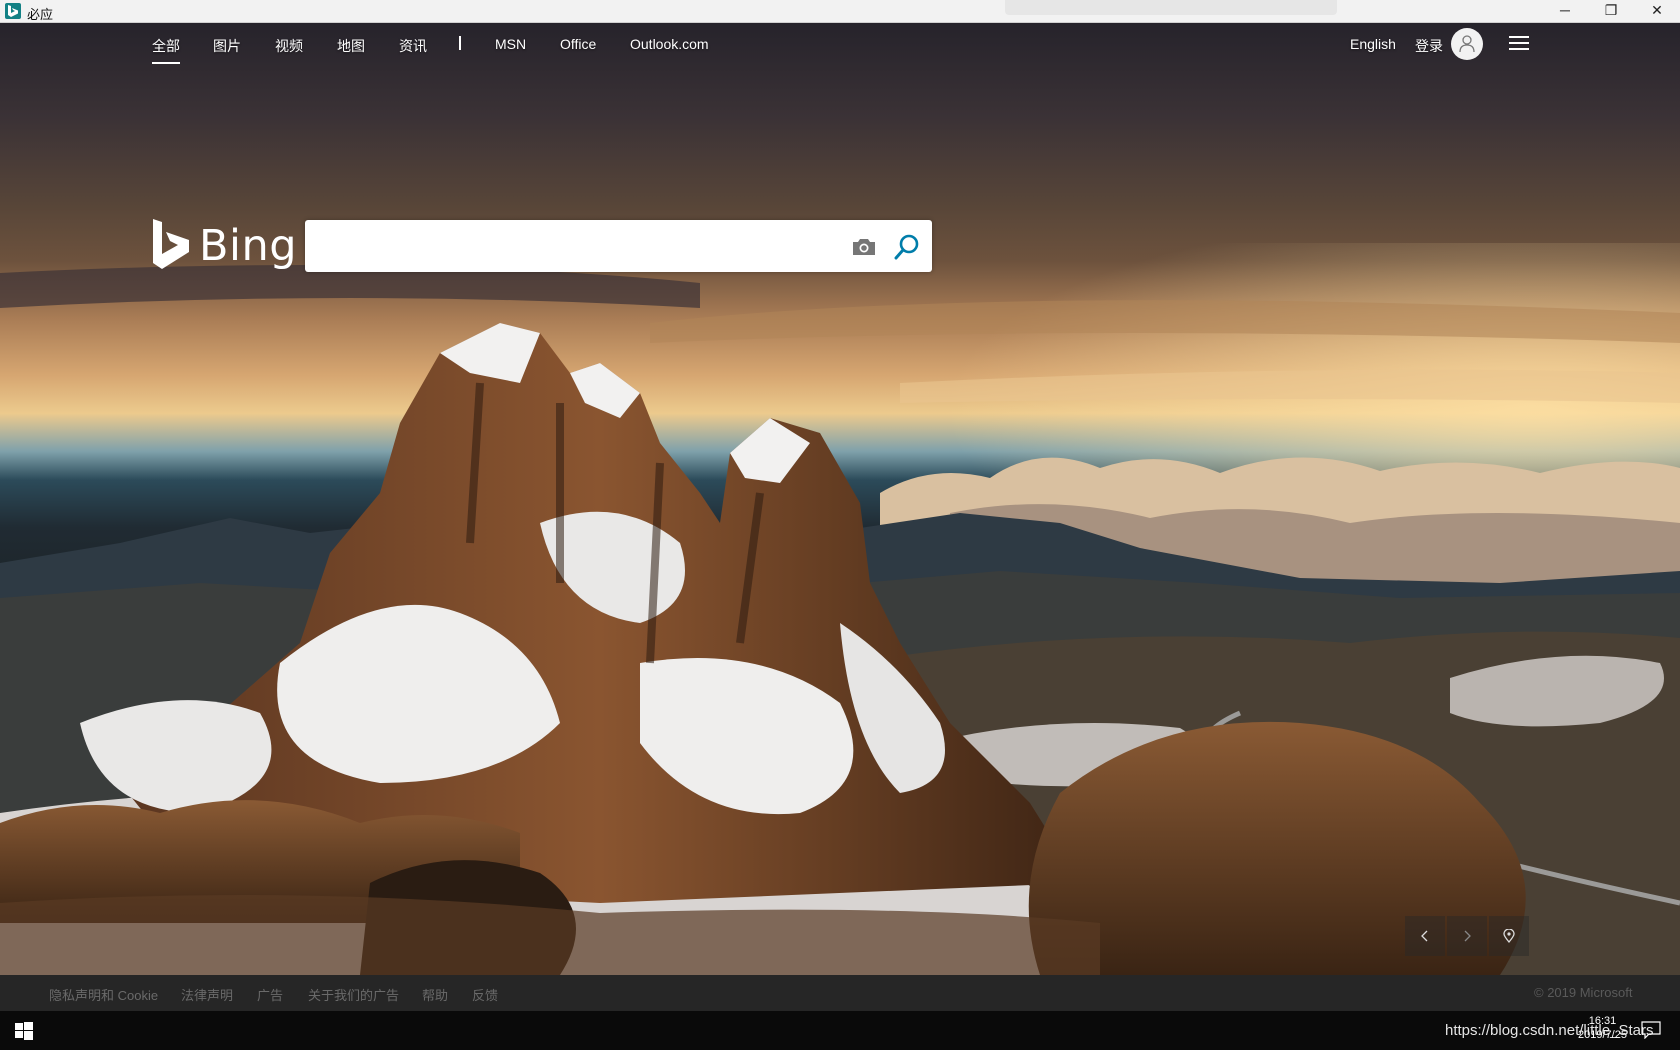 The height and width of the screenshot is (1050, 1680). What do you see at coordinates (1520, 44) in the screenshot?
I see `menu-icon` at bounding box center [1520, 44].